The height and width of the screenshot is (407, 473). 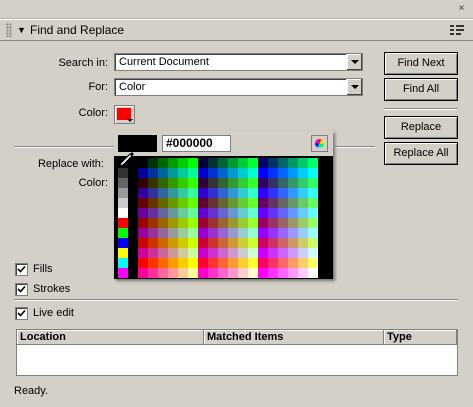 I want to click on strokes-checkbox, so click(x=21, y=289).